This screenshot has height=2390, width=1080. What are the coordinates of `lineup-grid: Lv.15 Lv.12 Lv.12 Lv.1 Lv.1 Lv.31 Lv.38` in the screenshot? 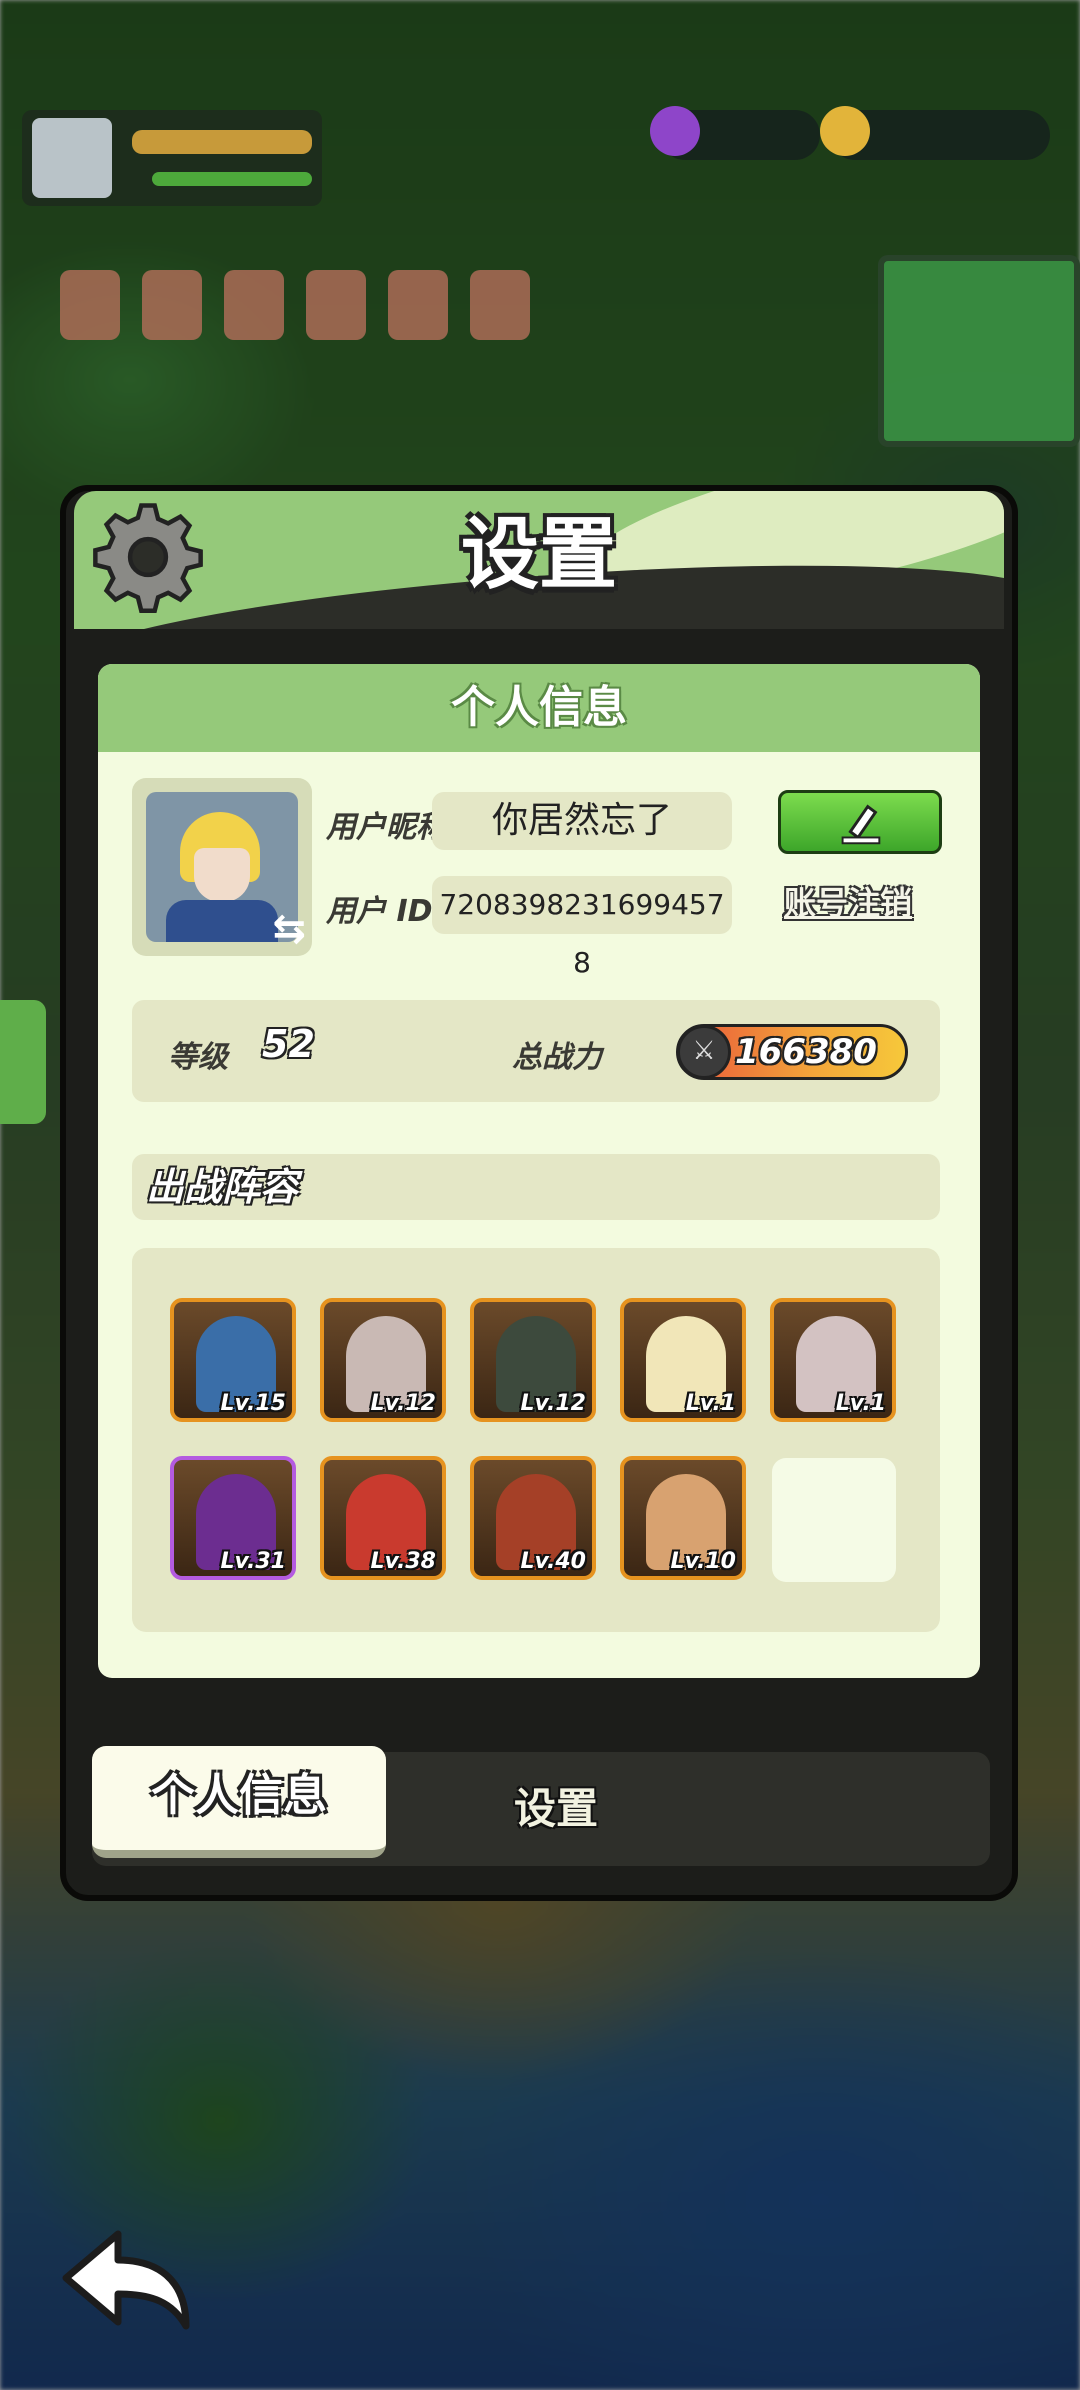 It's located at (536, 1440).